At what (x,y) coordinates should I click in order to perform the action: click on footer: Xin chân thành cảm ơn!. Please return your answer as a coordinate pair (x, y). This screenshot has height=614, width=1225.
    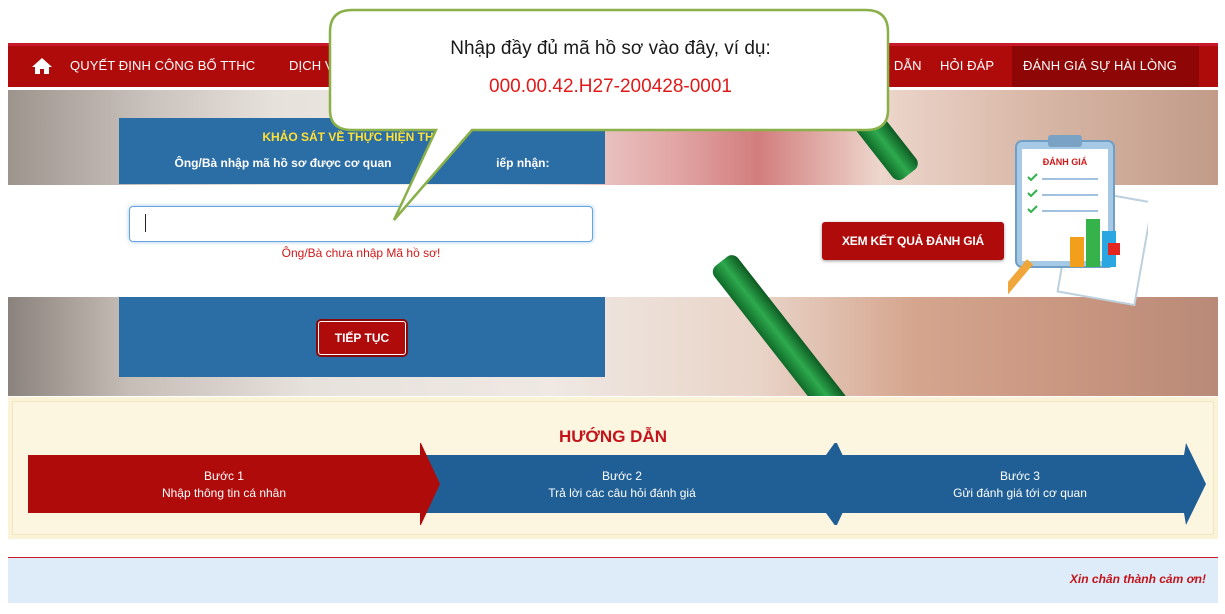
    Looking at the image, I should click on (613, 580).